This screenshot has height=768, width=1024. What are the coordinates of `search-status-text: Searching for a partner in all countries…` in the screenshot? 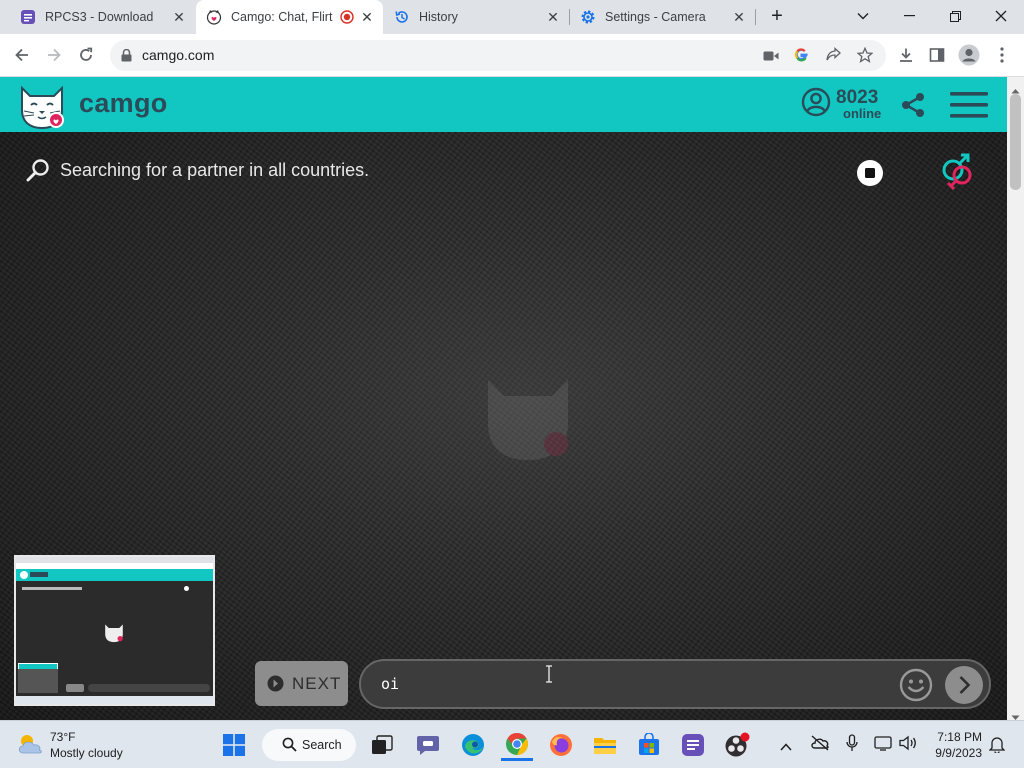 It's located at (215, 170).